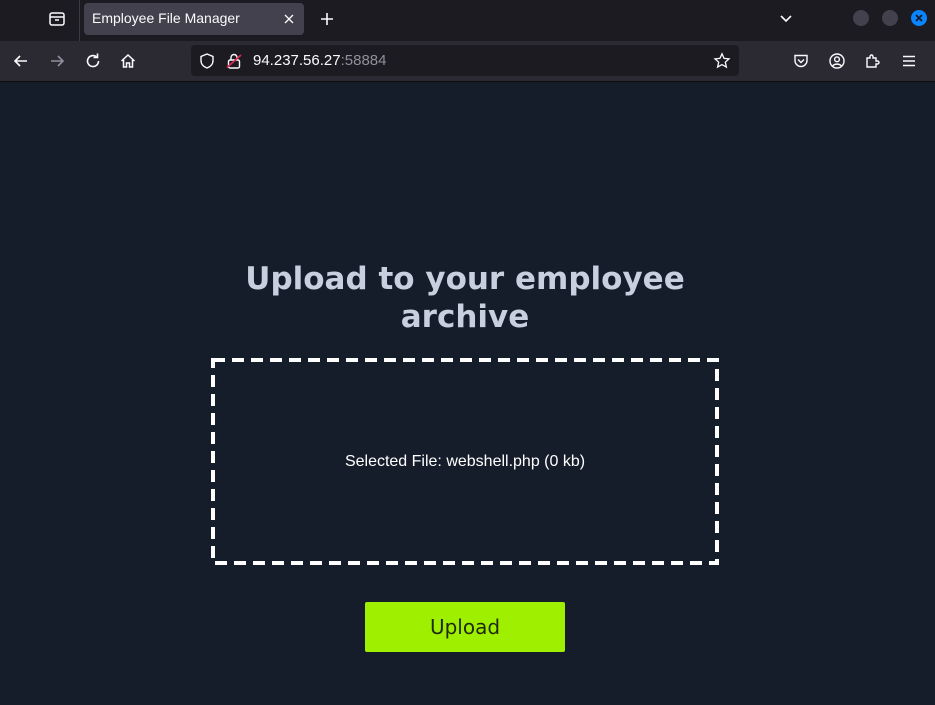 The image size is (935, 705). Describe the element at coordinates (93, 61) in the screenshot. I see `reload-icon` at that location.